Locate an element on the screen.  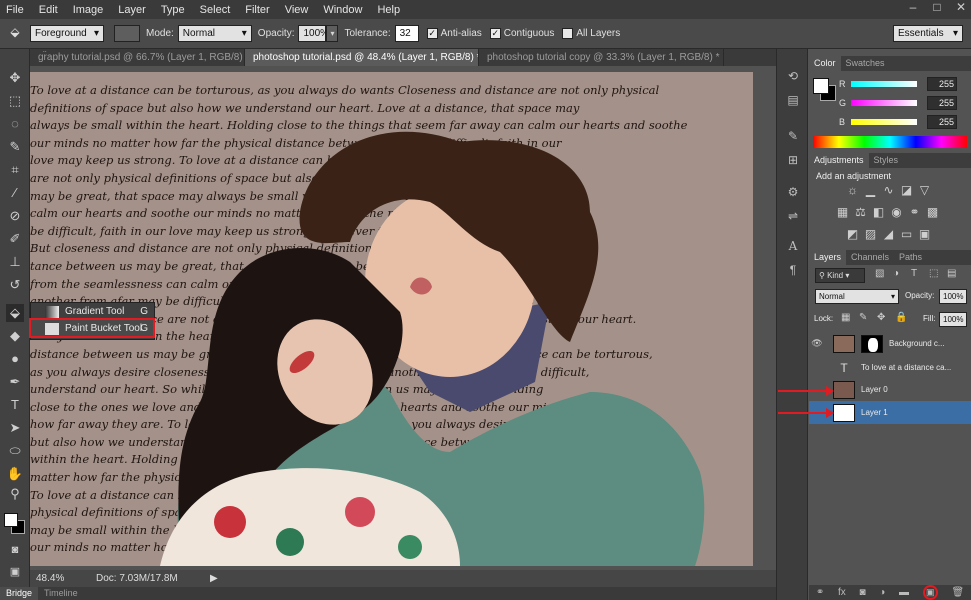
tab-swatches: Swatches is located at coordinates (865, 63).